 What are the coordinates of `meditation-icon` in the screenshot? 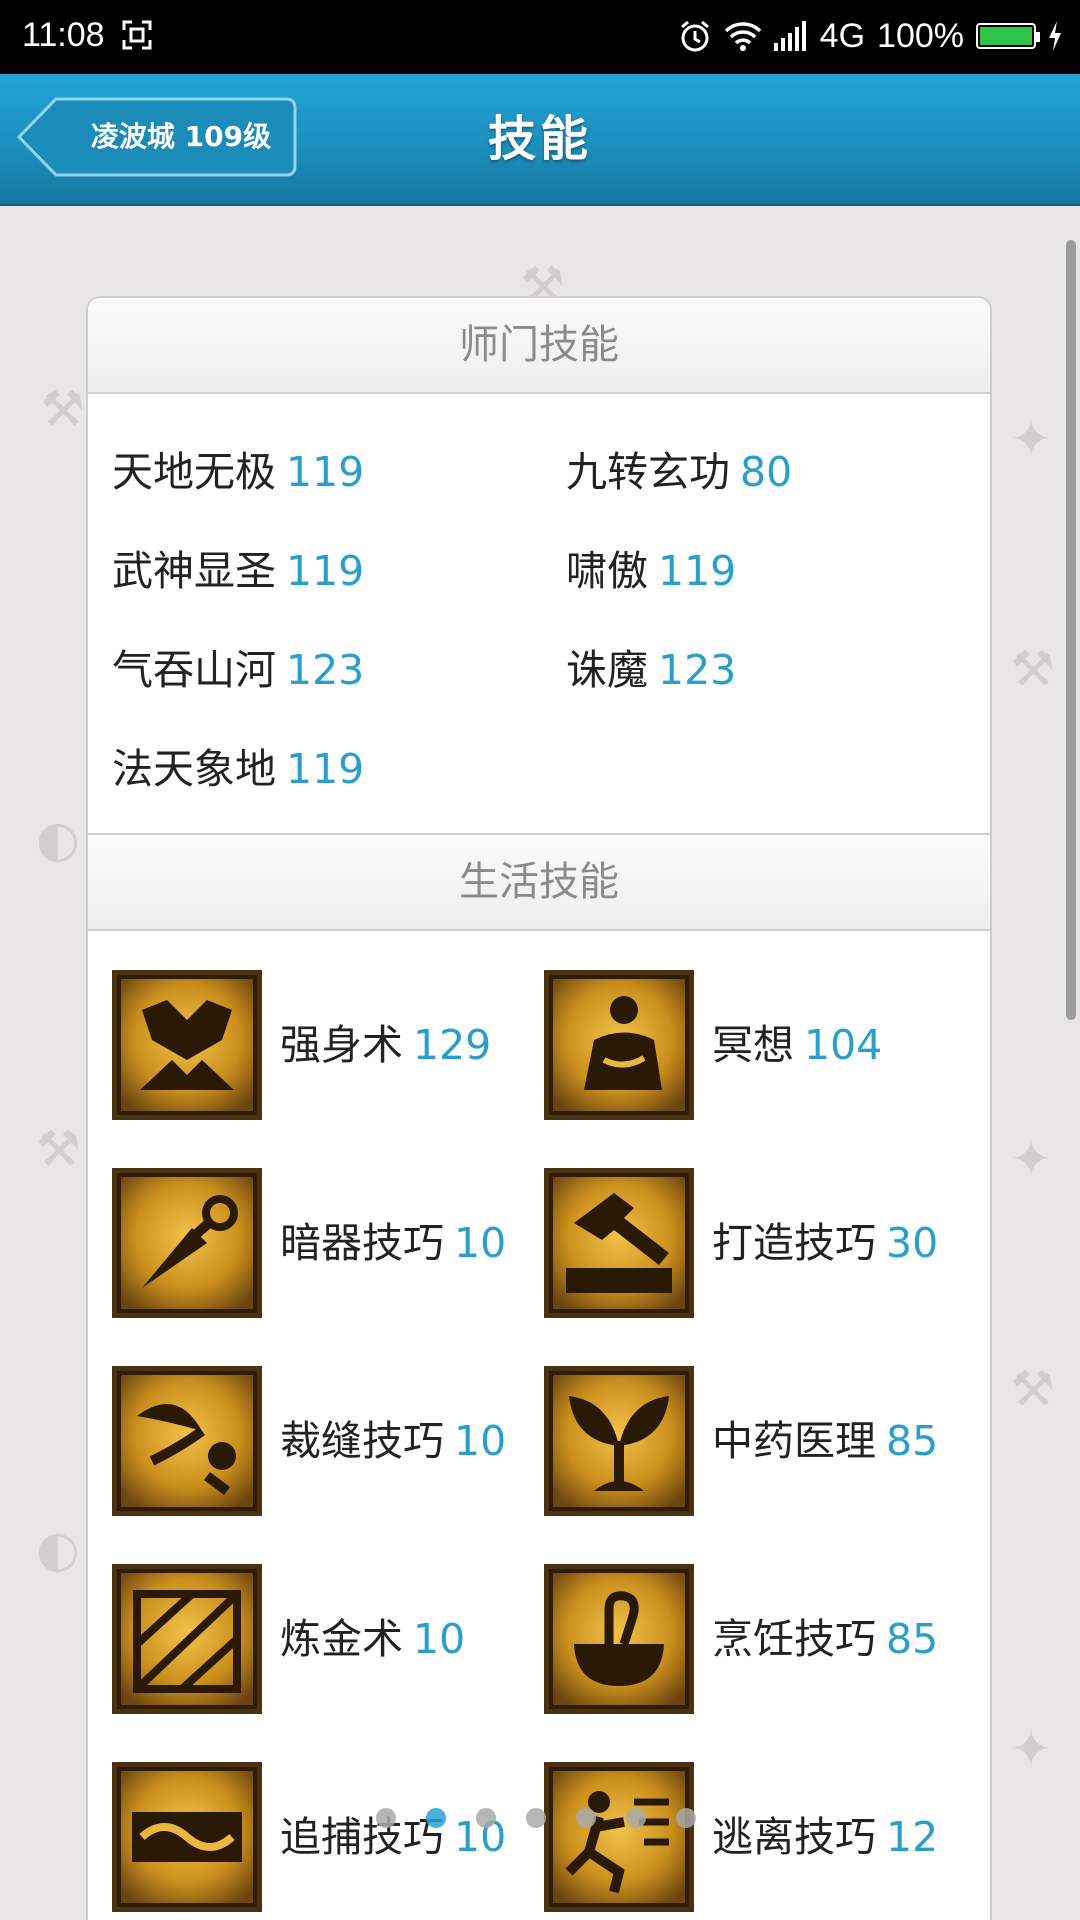 It's located at (619, 1045).